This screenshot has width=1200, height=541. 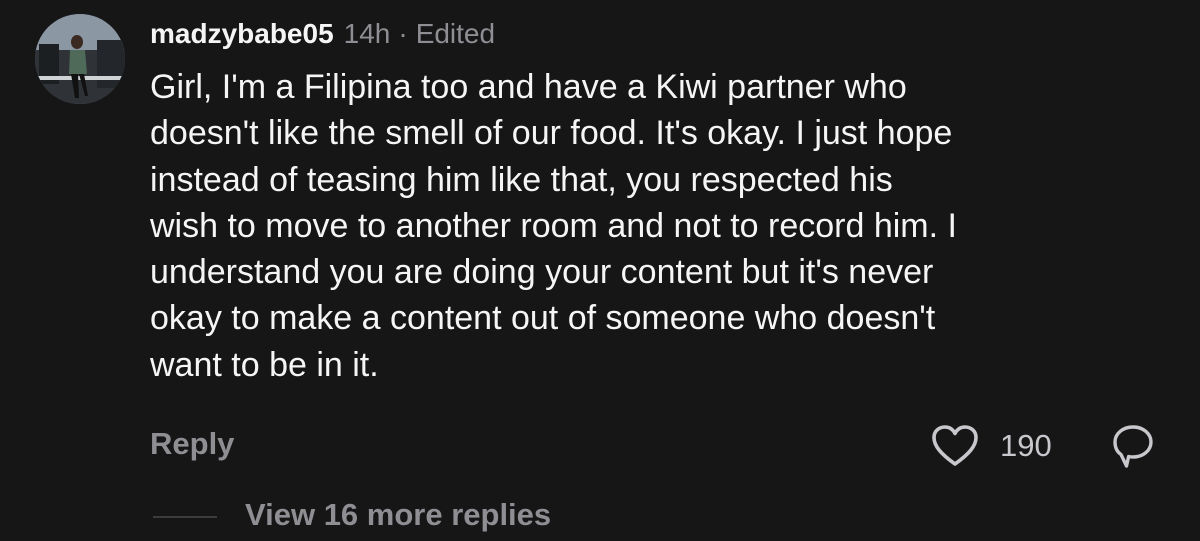 I want to click on timestamp: 14h, so click(x=367, y=33).